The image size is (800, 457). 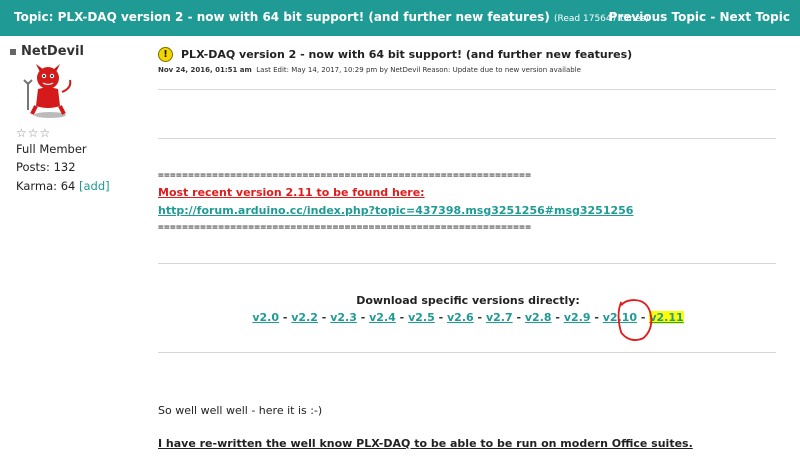 What do you see at coordinates (165, 54) in the screenshot?
I see `exclamation-icon: !` at bounding box center [165, 54].